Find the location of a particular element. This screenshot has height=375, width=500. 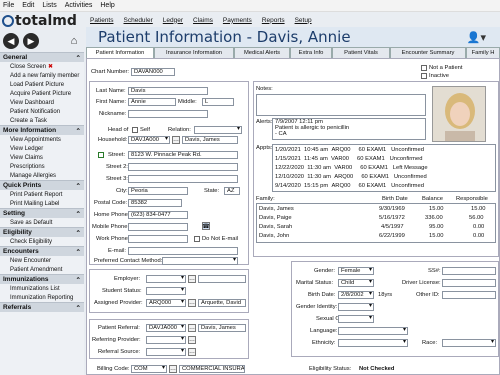

city-field: Peoria is located at coordinates (158, 191).